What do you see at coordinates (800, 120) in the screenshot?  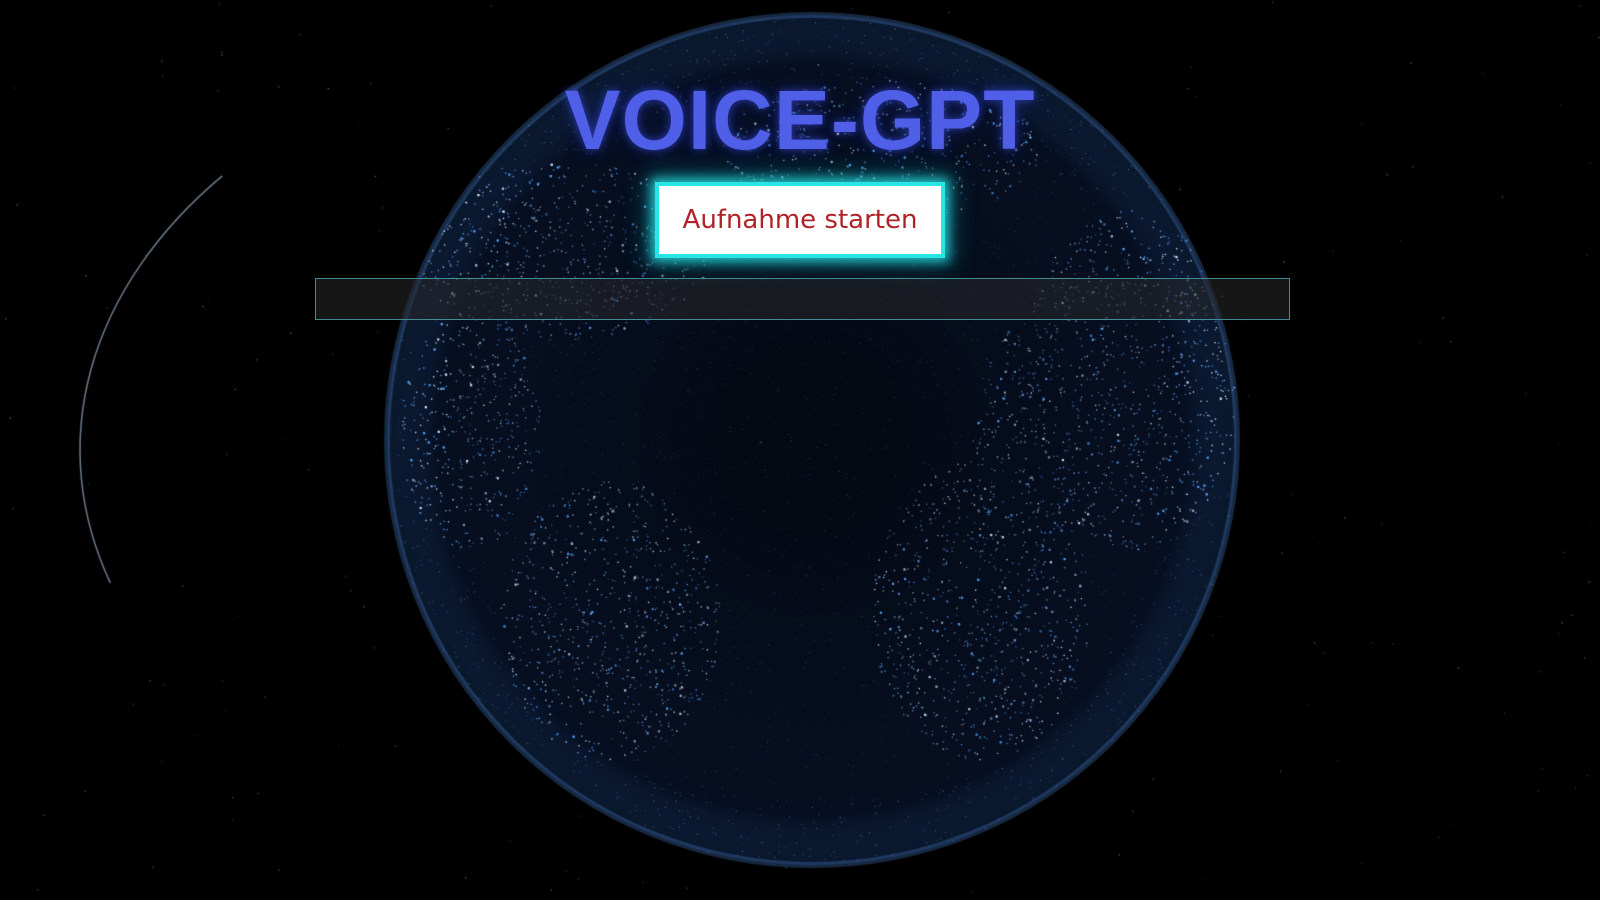 I see `app-title: VOICE-GPT` at bounding box center [800, 120].